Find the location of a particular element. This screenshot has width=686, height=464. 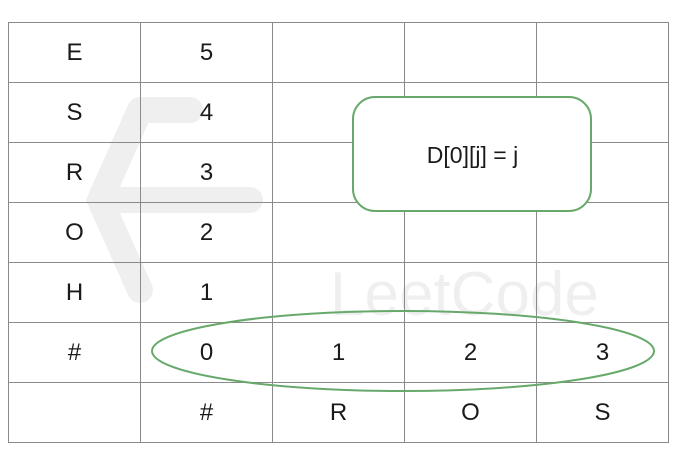

table-cell: 4 is located at coordinates (206, 112).